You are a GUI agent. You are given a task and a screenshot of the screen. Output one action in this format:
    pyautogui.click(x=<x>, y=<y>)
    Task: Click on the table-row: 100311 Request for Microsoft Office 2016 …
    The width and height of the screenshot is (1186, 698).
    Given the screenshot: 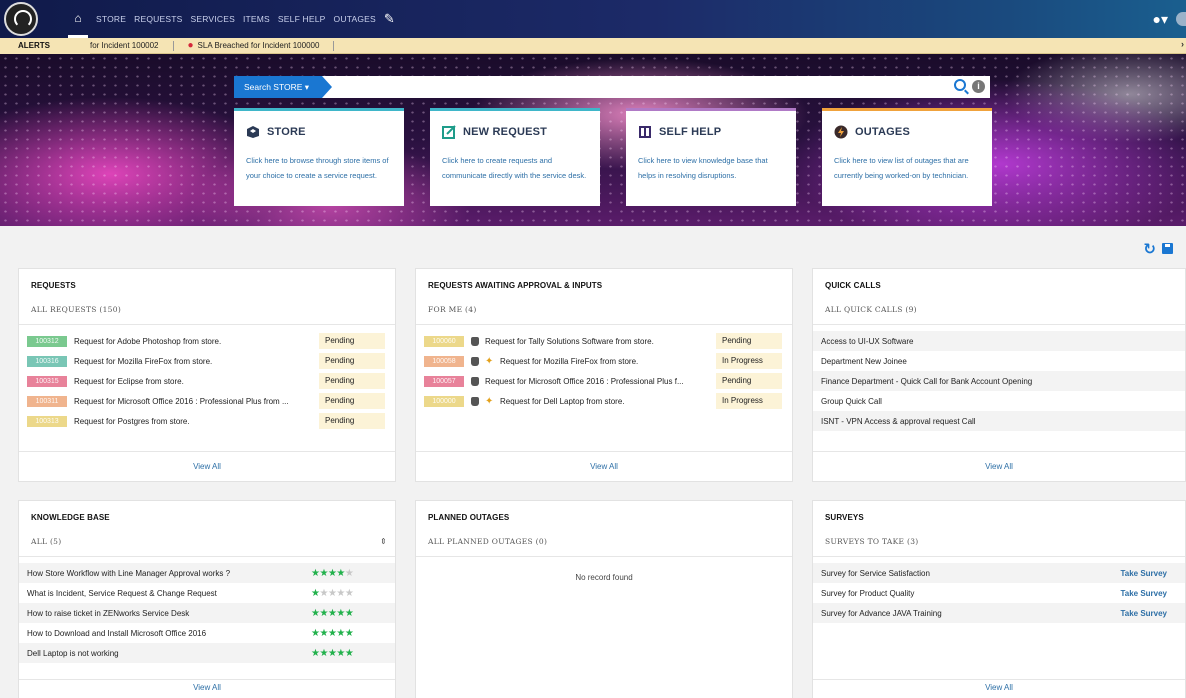 What is the action you would take?
    pyautogui.click(x=207, y=401)
    